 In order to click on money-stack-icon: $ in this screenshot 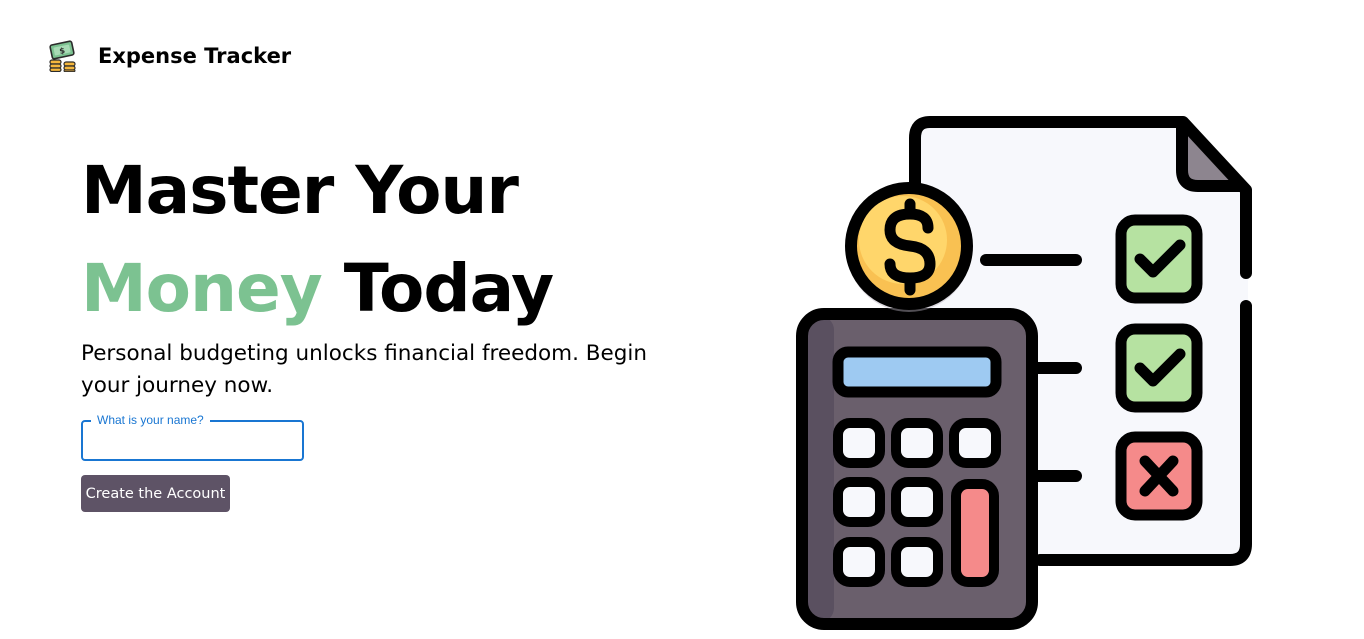, I will do `click(62, 56)`.